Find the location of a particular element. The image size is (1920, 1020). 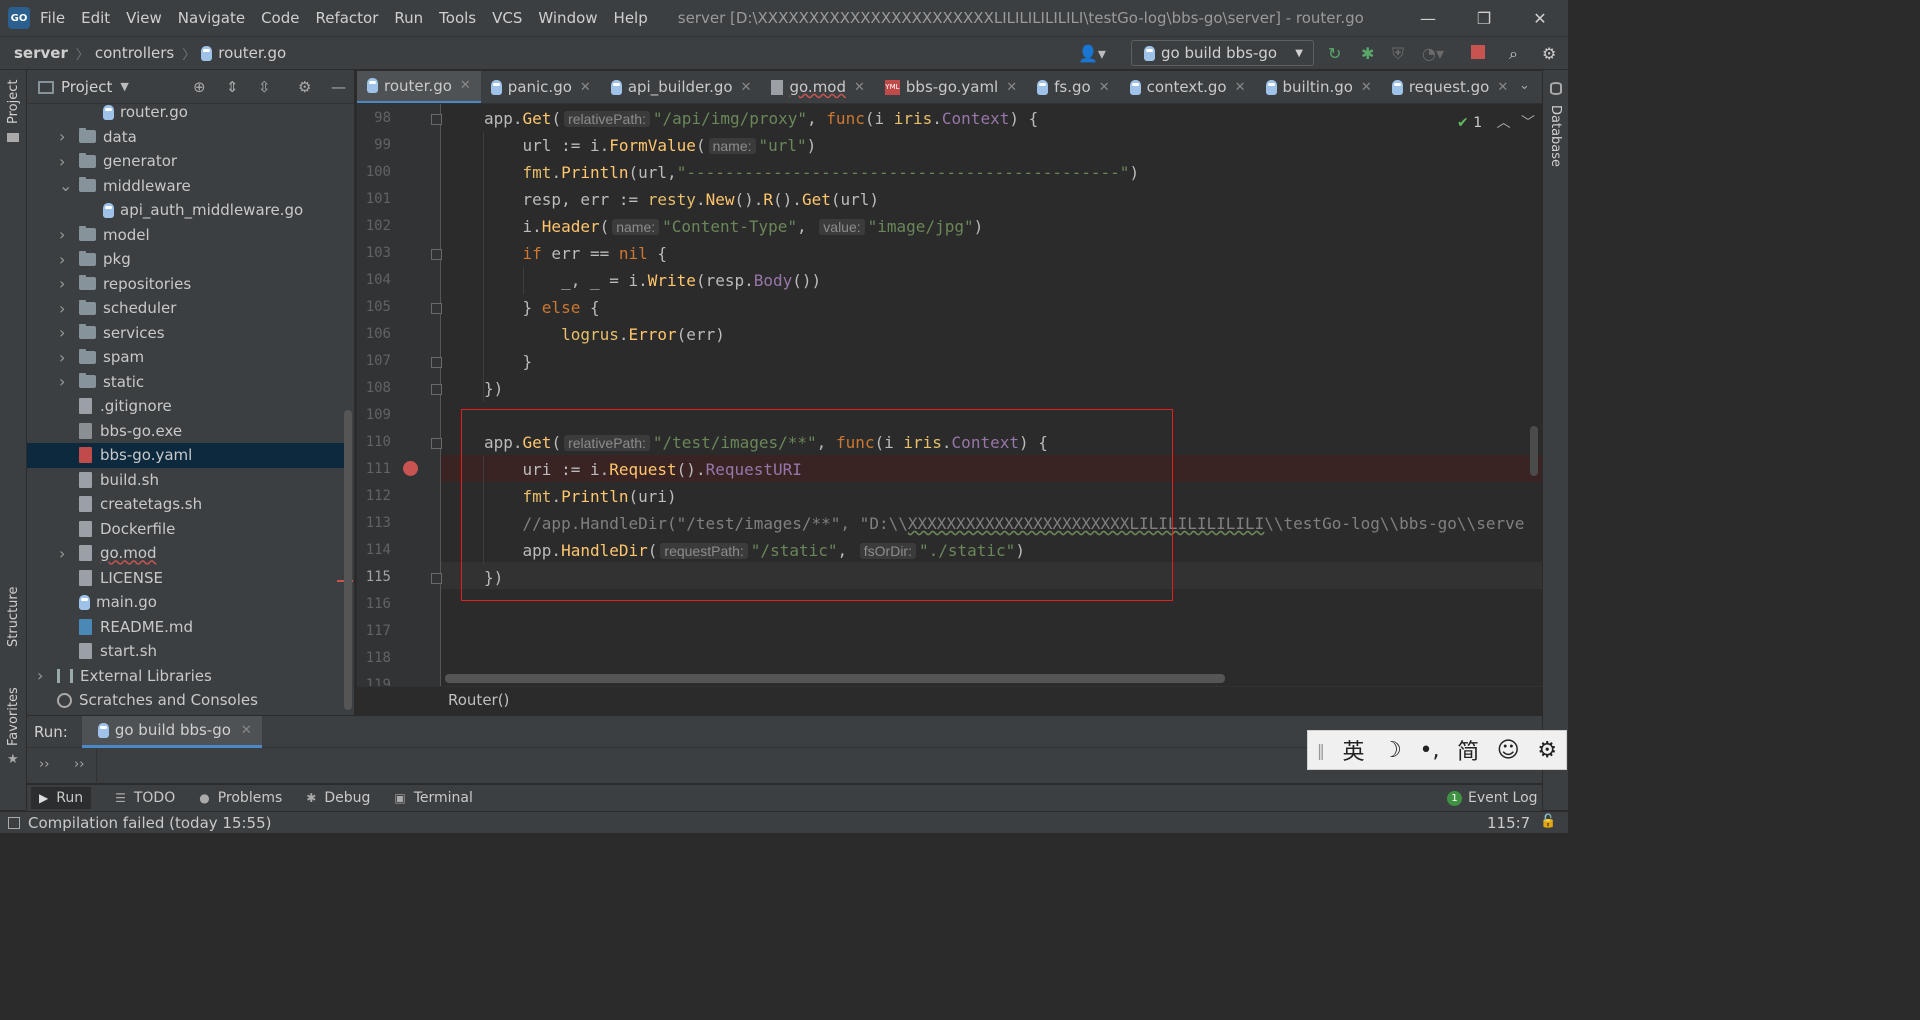

code-line: } else { is located at coordinates (542, 307).